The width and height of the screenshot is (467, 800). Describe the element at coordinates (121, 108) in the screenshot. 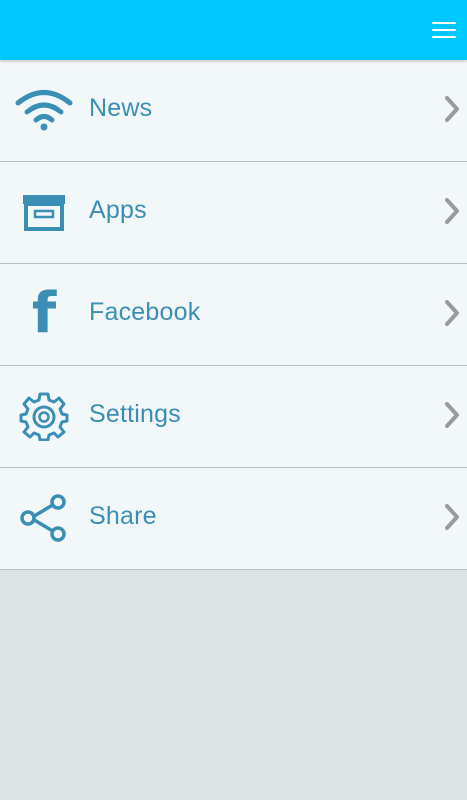

I see `menu-item-label: News` at that location.